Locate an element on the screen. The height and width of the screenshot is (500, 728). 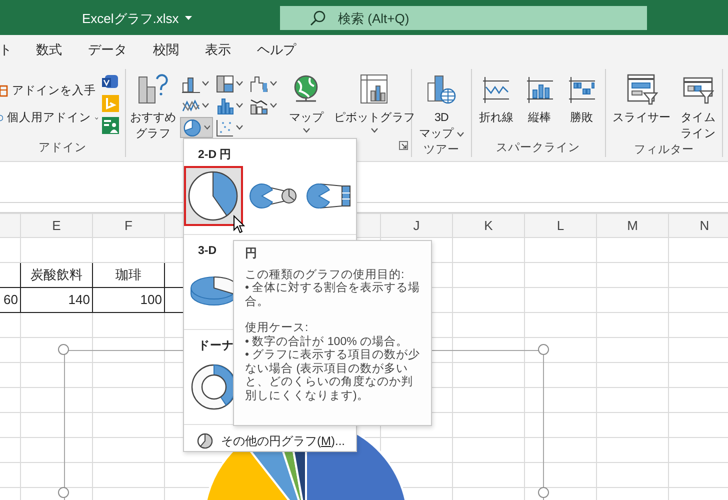
tooltip-text: • 全体に対する割合を表示する場合。 is located at coordinates (333, 295).